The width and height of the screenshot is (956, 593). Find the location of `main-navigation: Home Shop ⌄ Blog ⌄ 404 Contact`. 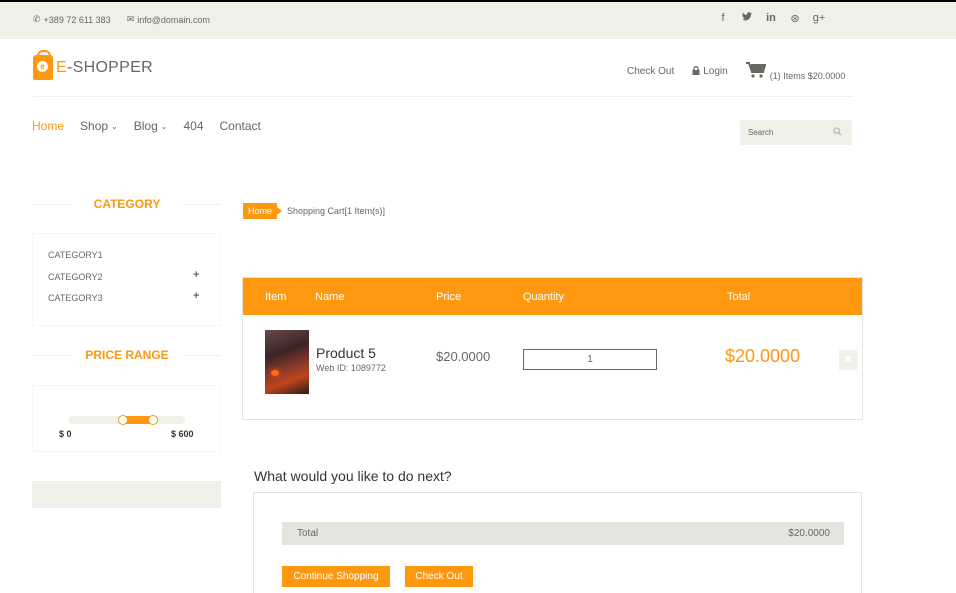

main-navigation: Home Shop ⌄ Blog ⌄ 404 Contact is located at coordinates (154, 126).